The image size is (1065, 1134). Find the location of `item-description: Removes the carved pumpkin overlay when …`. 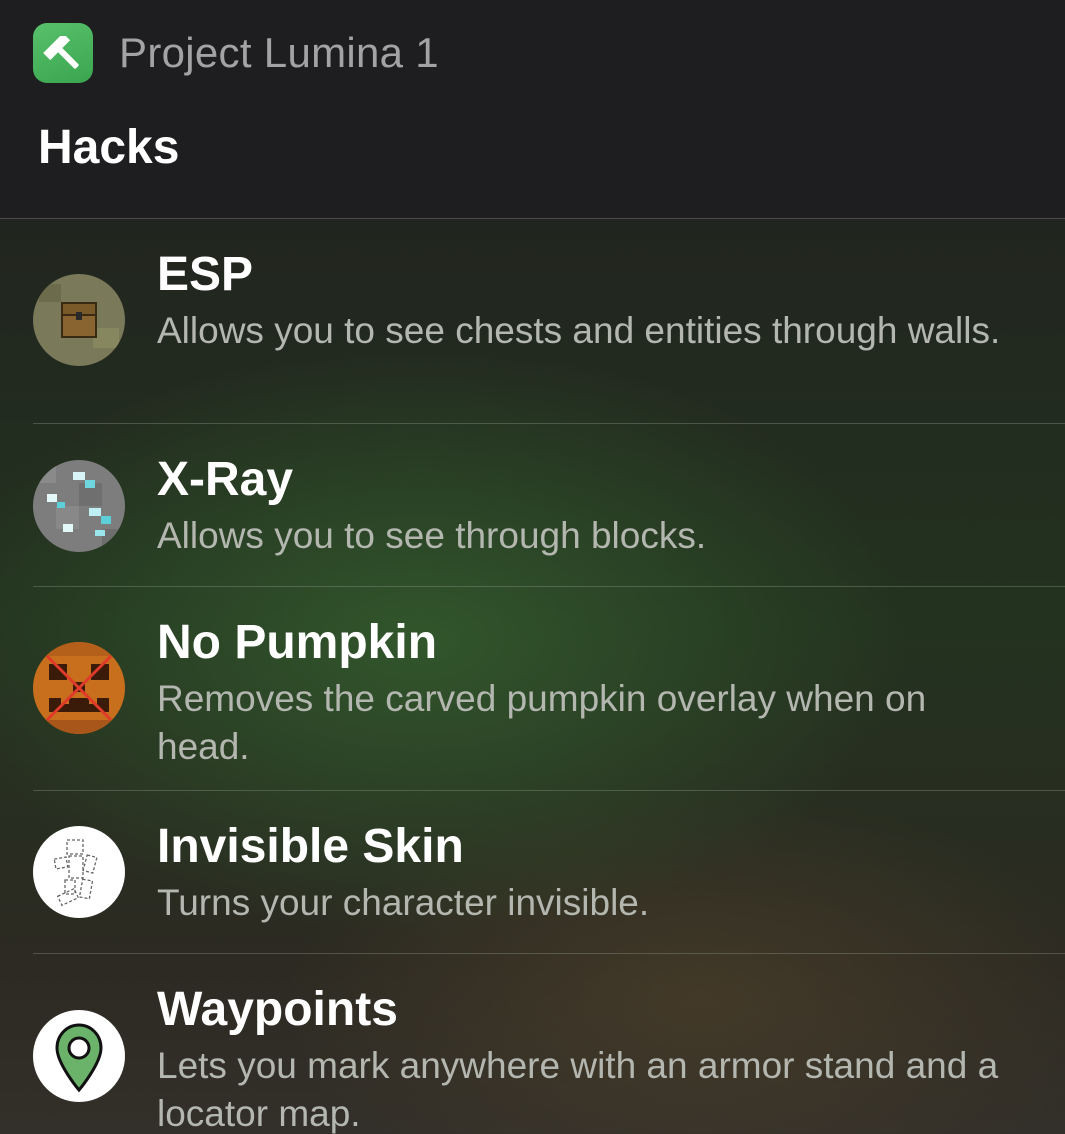

item-description: Removes the carved pumpkin overlay when … is located at coordinates (542, 722).